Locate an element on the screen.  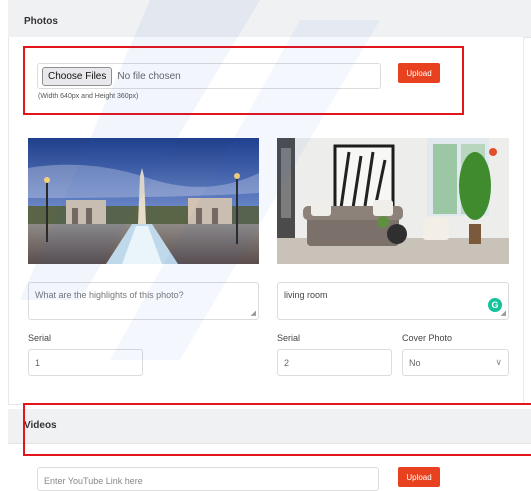
photos-section-header: Photos is located at coordinates (269, 19).